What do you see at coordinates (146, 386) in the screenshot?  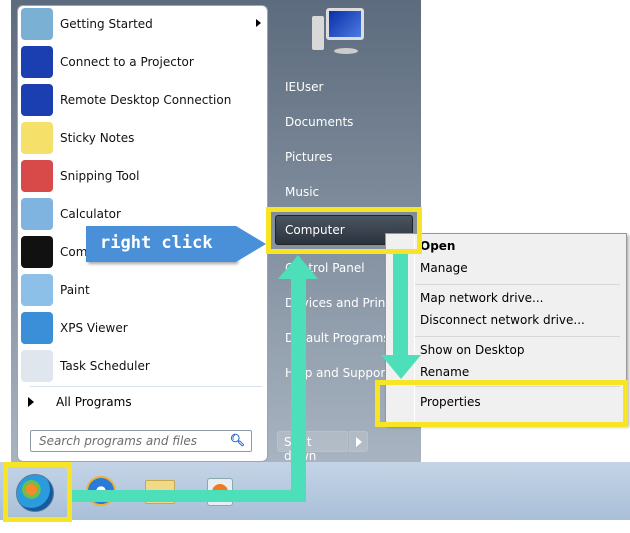 I see `separator` at bounding box center [146, 386].